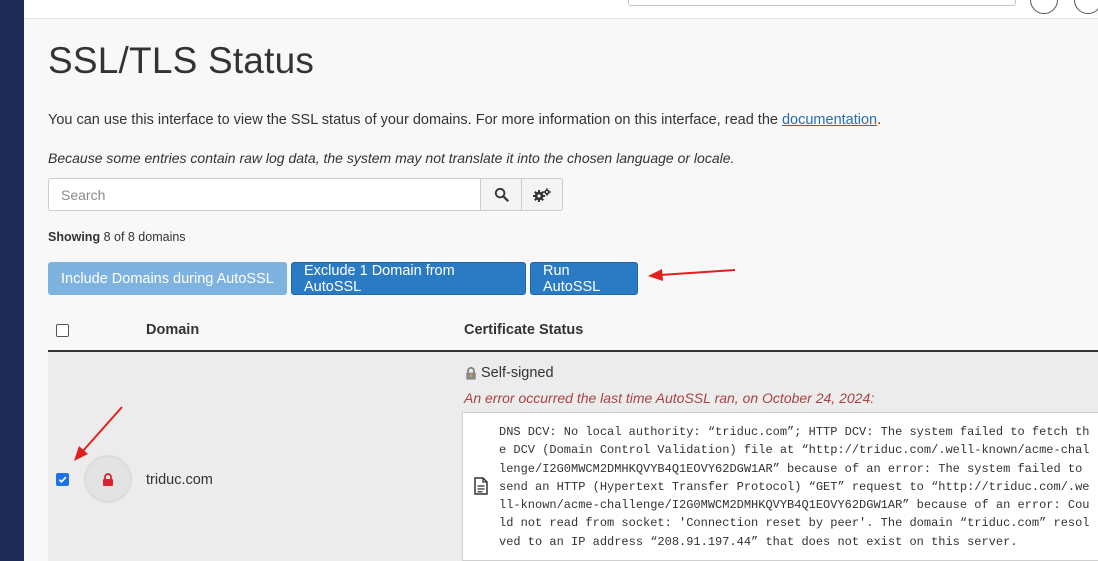 The height and width of the screenshot is (561, 1098). I want to click on search-button, so click(501, 194).